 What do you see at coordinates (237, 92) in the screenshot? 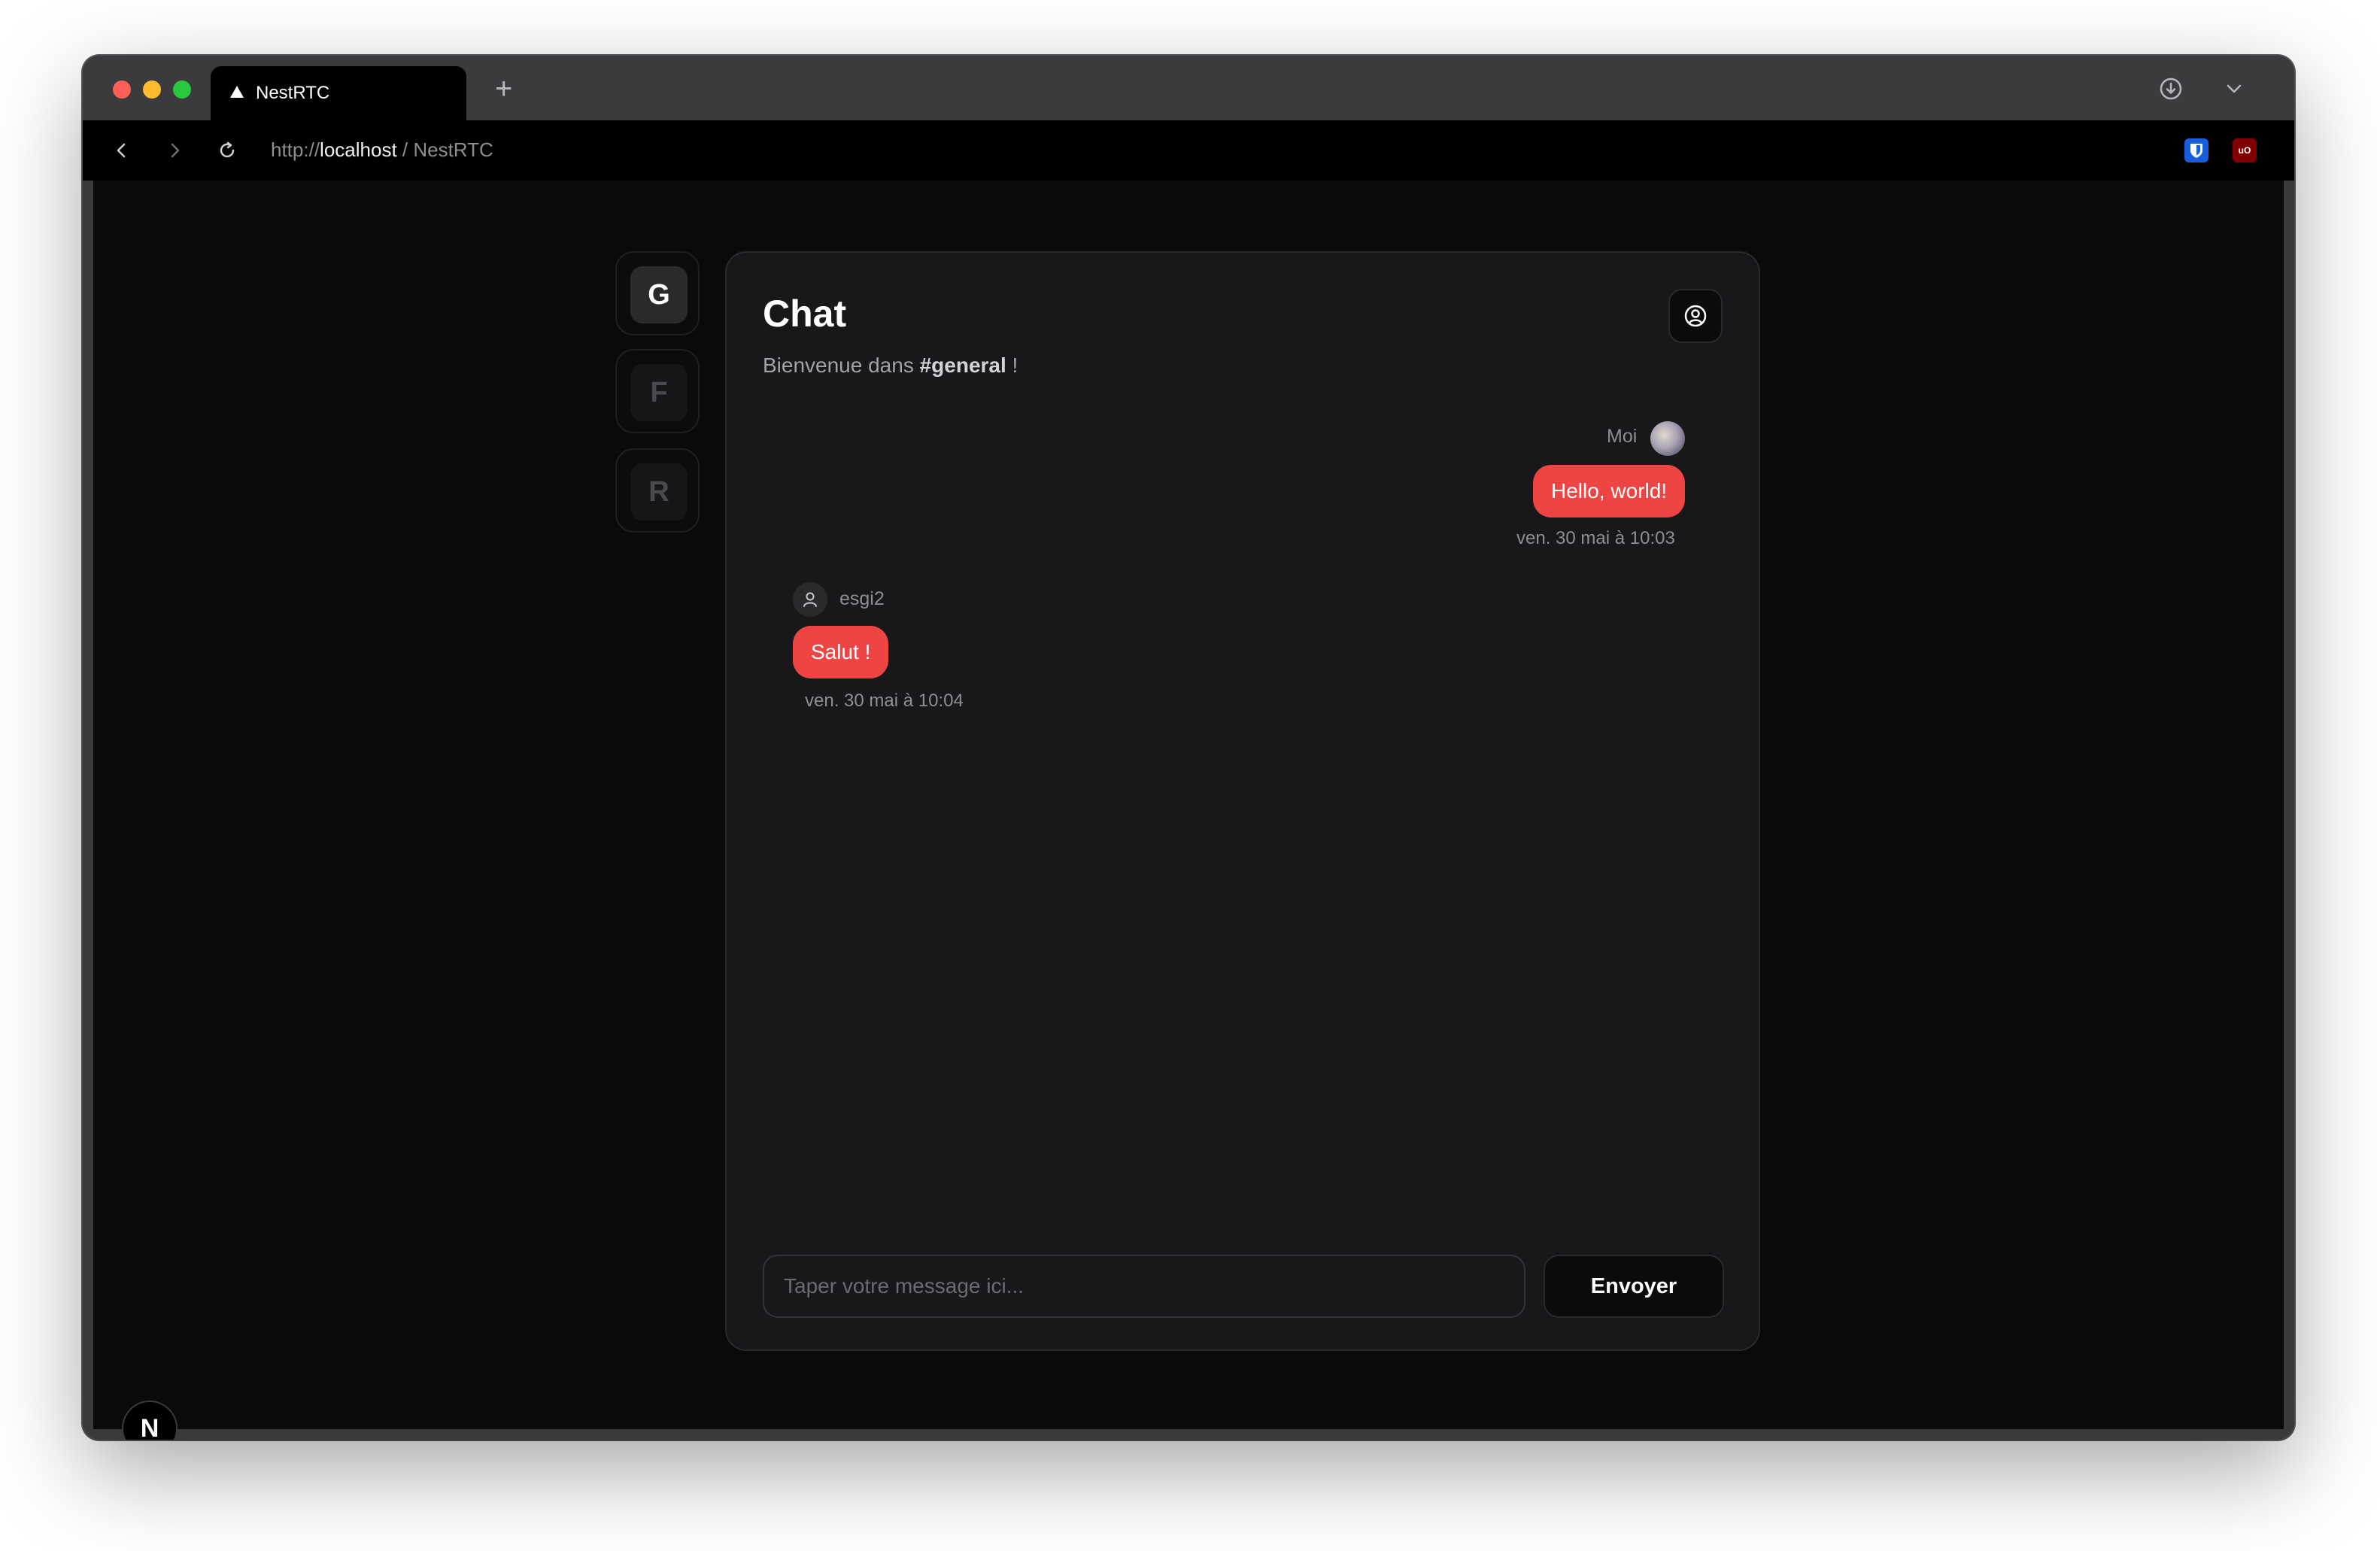
I see `favicon-triangle-icon` at bounding box center [237, 92].